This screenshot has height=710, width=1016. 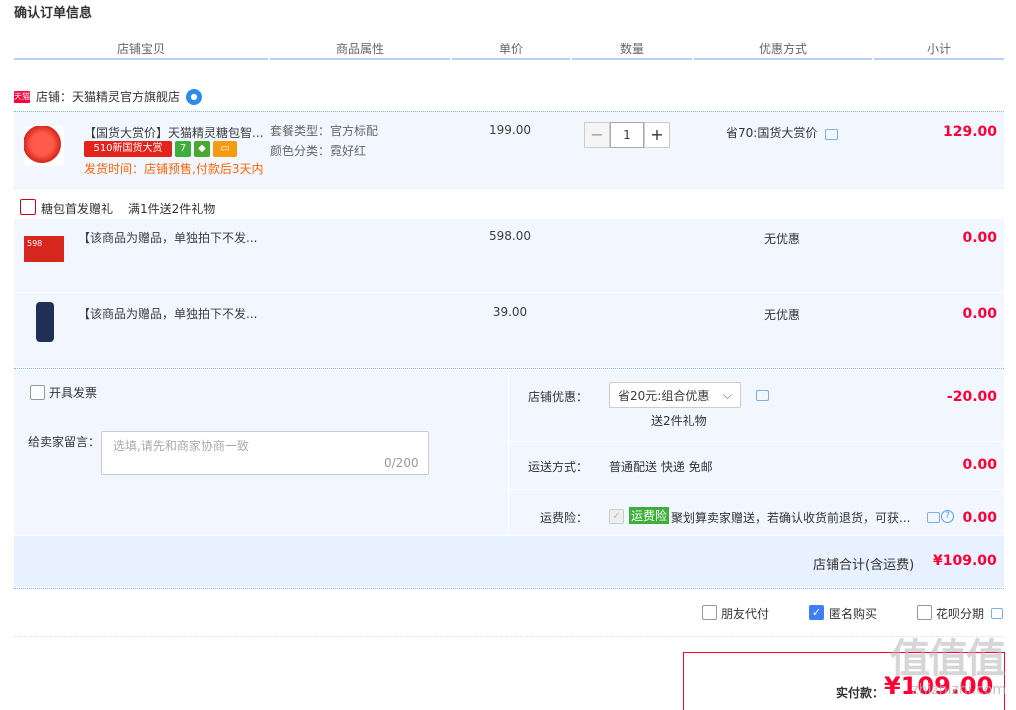 What do you see at coordinates (965, 561) in the screenshot?
I see `shop-total-amount: ¥109.00` at bounding box center [965, 561].